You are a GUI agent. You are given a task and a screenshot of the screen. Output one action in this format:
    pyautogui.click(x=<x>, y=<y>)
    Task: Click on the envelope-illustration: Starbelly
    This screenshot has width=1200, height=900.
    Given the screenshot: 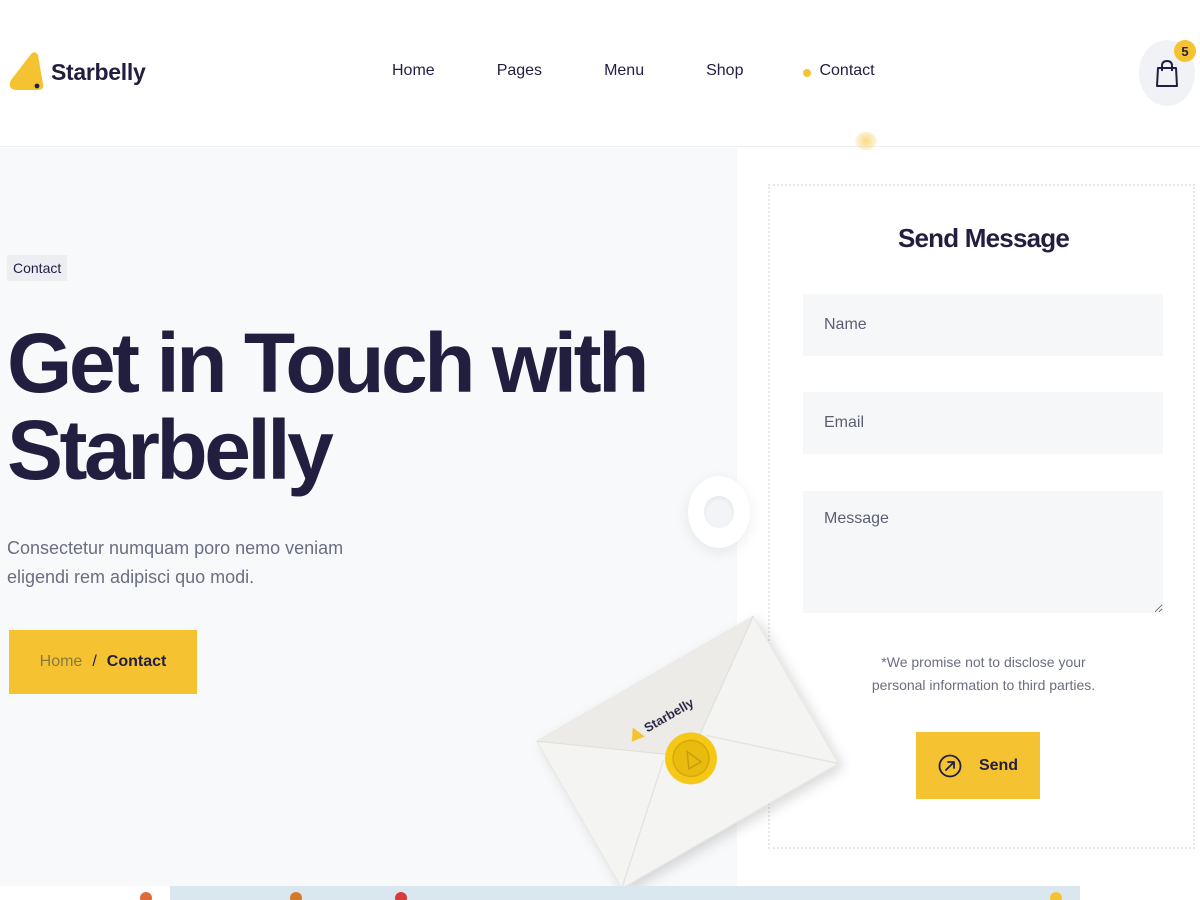 What is the action you would take?
    pyautogui.click(x=687, y=752)
    